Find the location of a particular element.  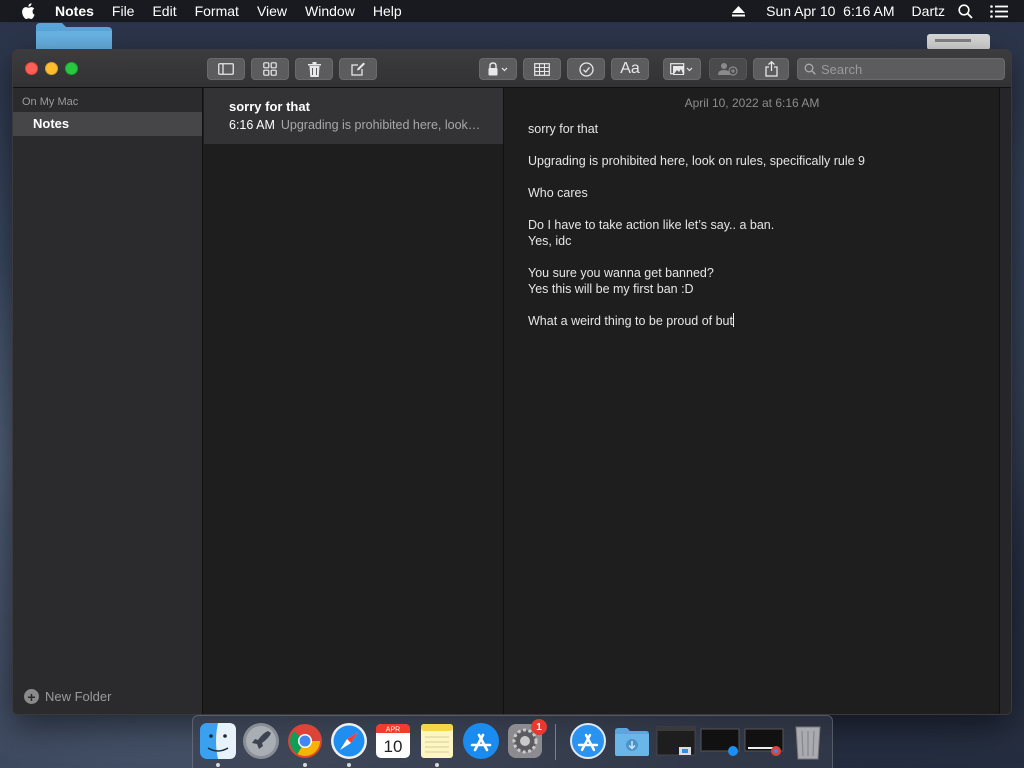

sidebar-item-notes: Notes is located at coordinates (107, 124).